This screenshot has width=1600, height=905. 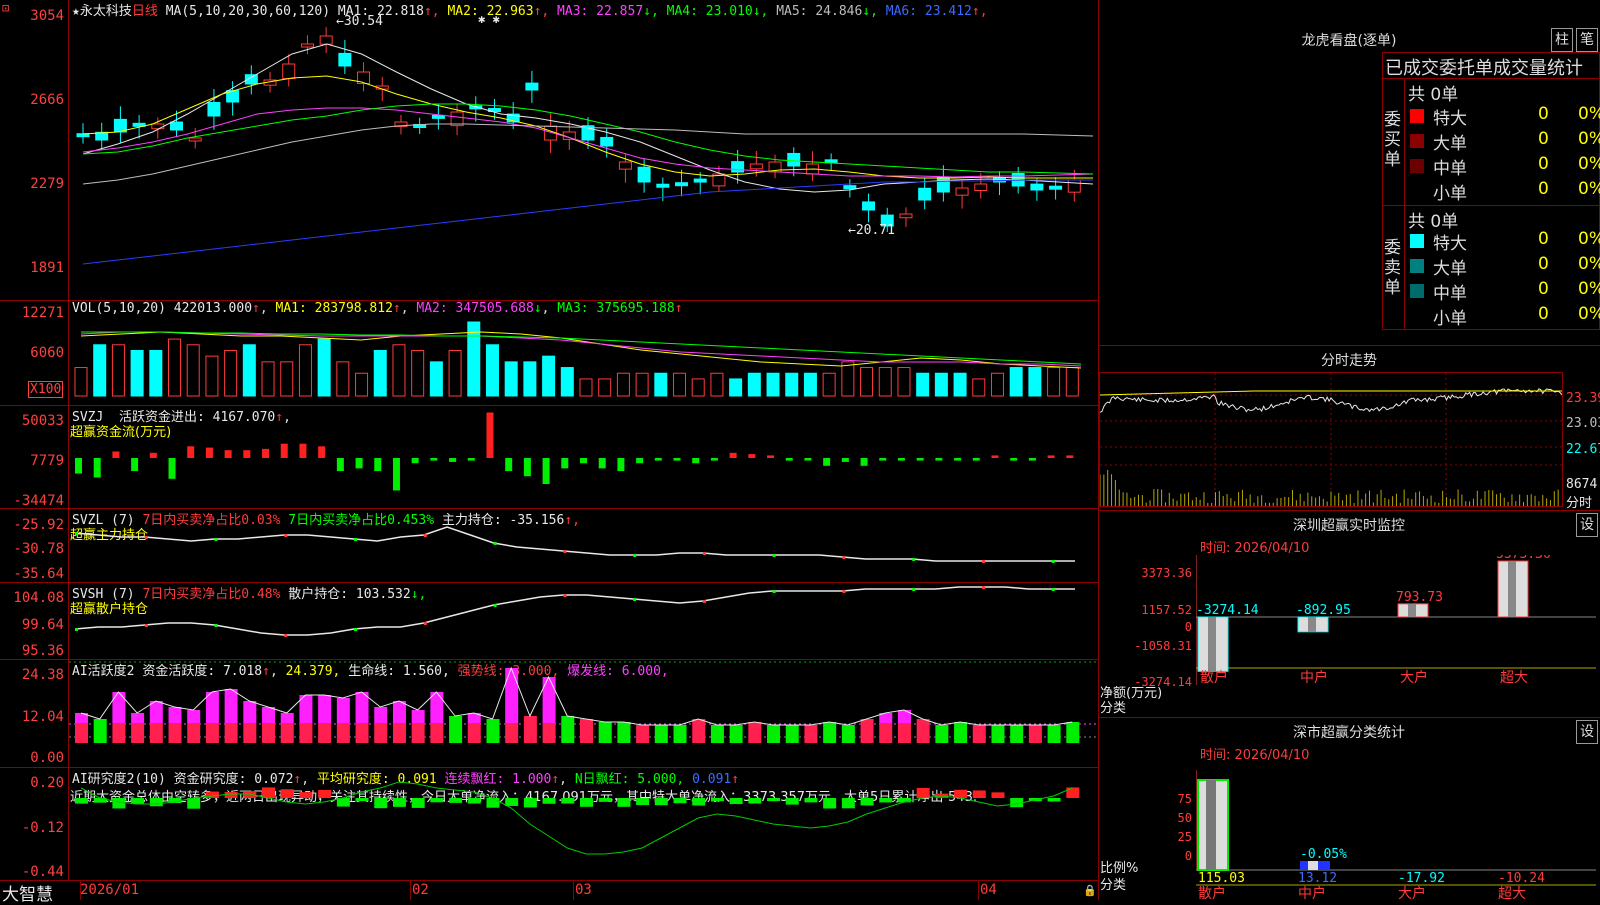 I want to click on event-marker-icon: ✱ ✱, so click(x=489, y=19).